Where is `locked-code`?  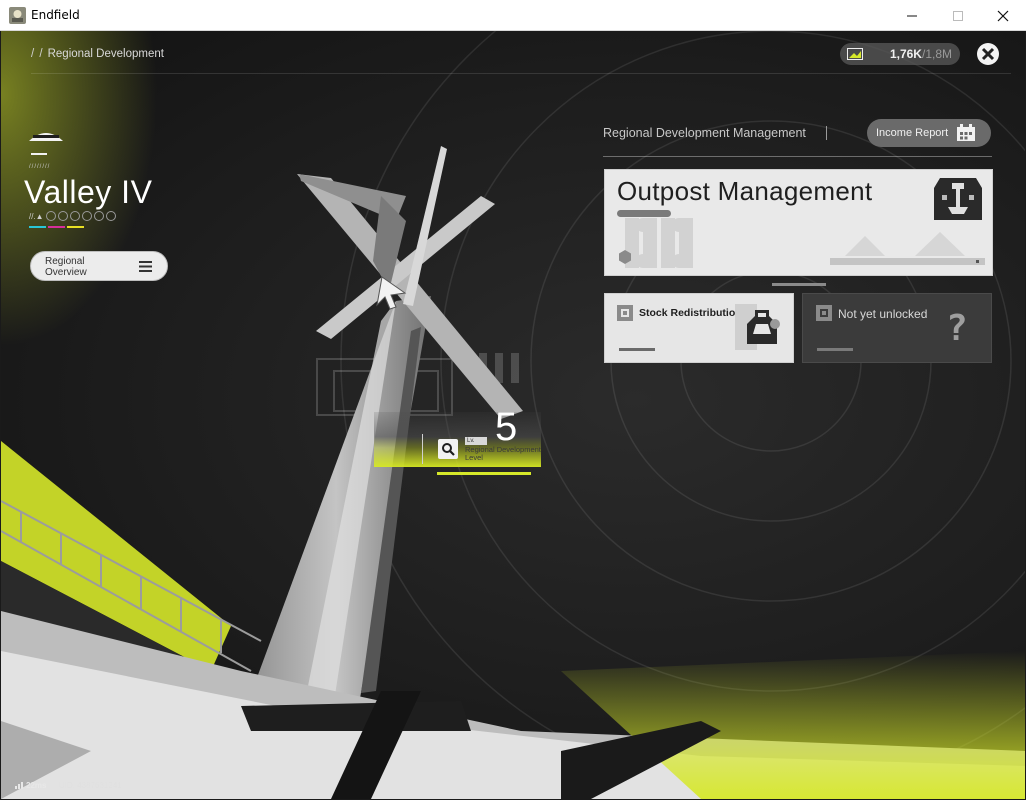
locked-code is located at coordinates (835, 349).